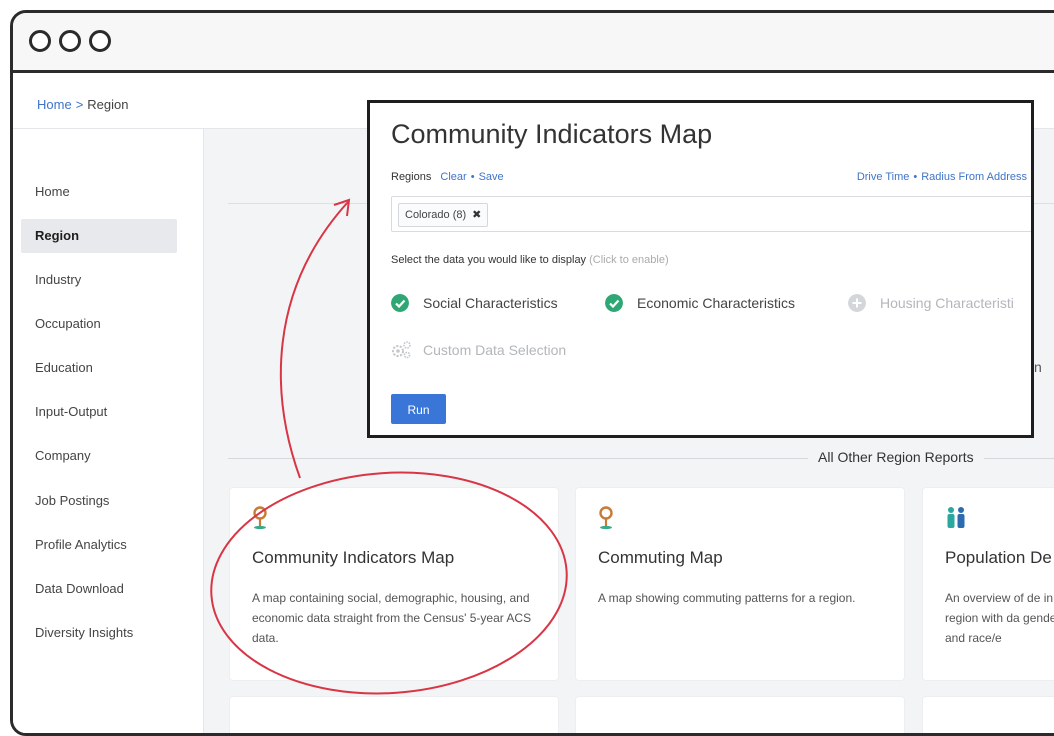  I want to click on breadcrumb-current: Region, so click(108, 104).